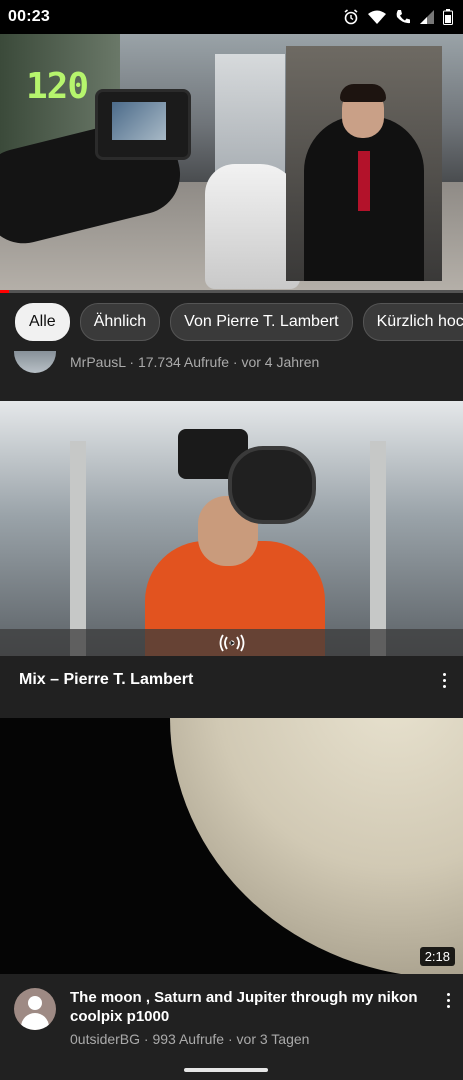 This screenshot has height=1080, width=463. What do you see at coordinates (437, 956) in the screenshot?
I see `video-duration: 2:18` at bounding box center [437, 956].